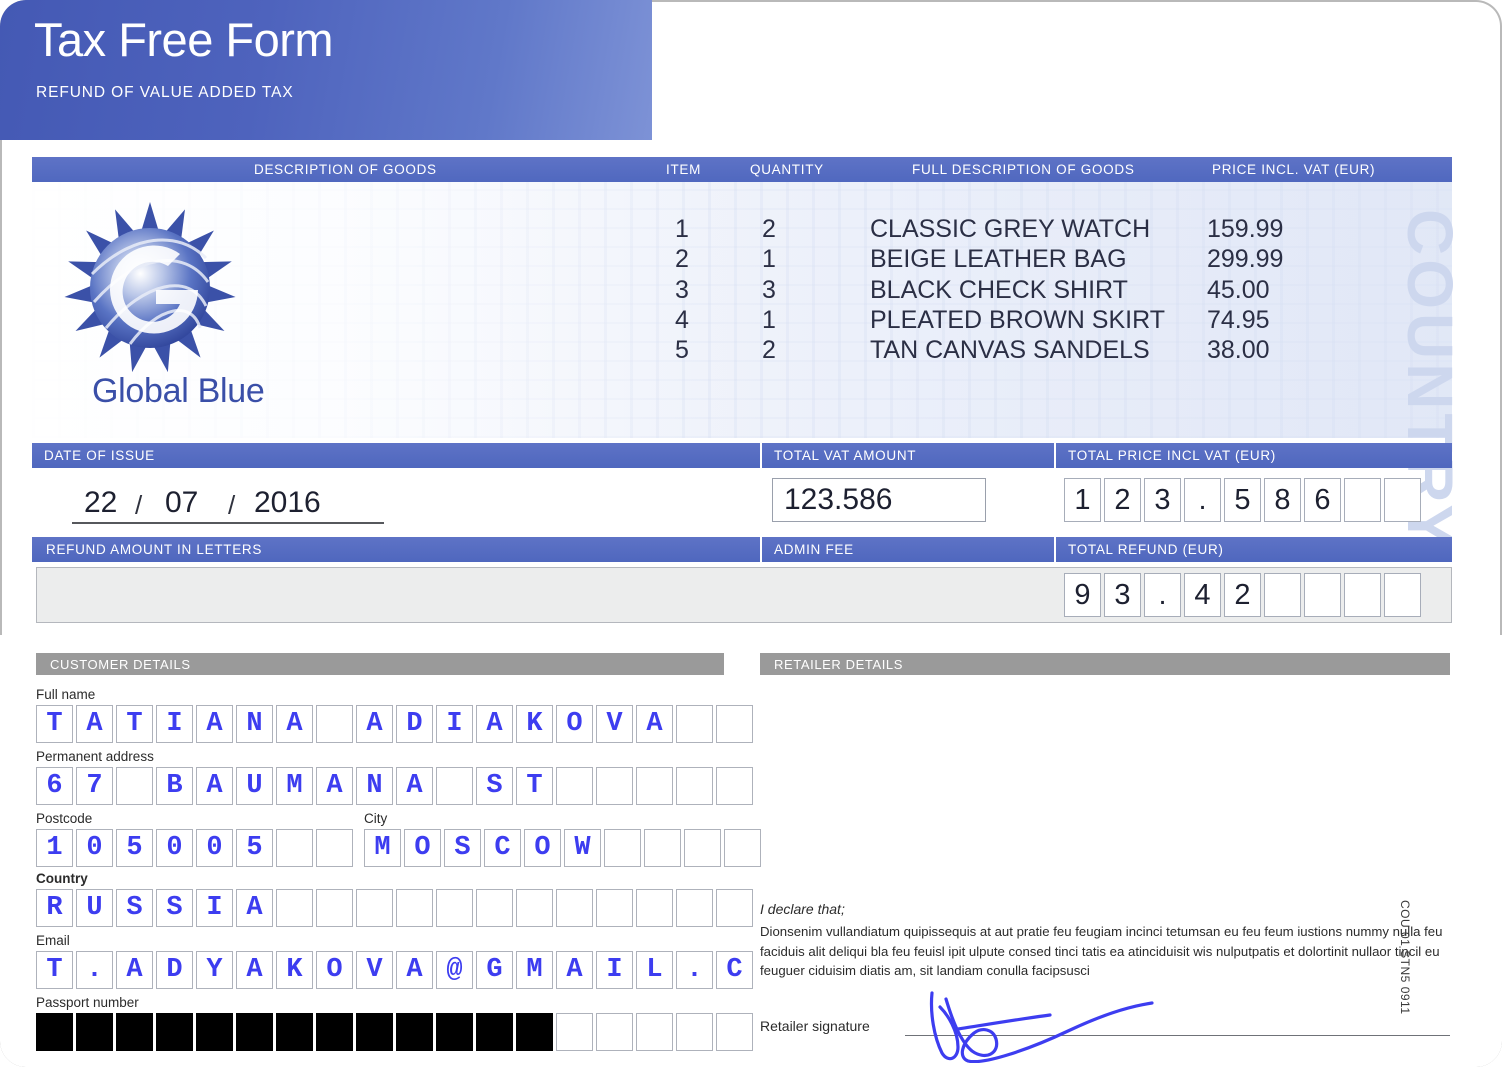 This screenshot has height=1067, width=1502. What do you see at coordinates (654, 970) in the screenshot?
I see `character-cell: L` at bounding box center [654, 970].